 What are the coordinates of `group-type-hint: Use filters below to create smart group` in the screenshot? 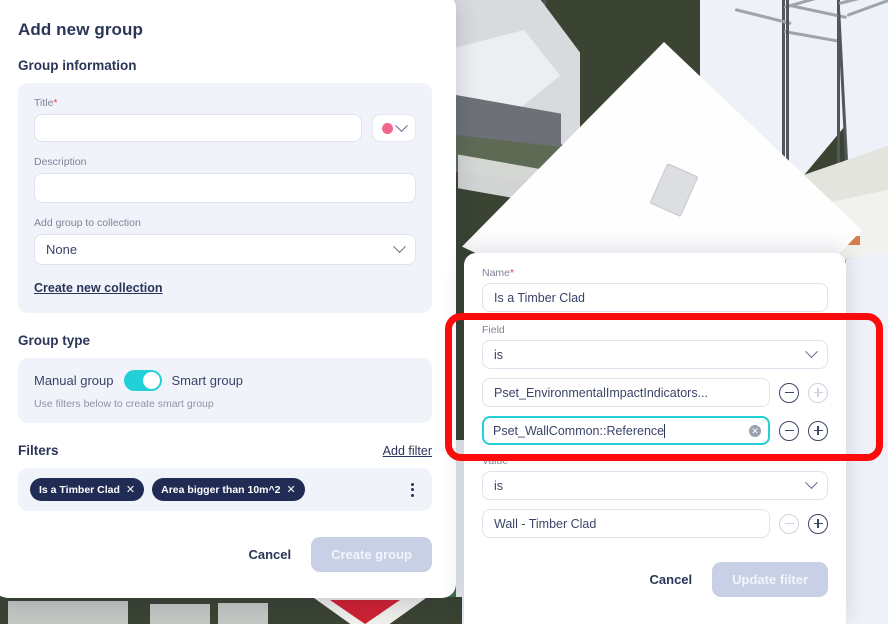 It's located at (124, 404).